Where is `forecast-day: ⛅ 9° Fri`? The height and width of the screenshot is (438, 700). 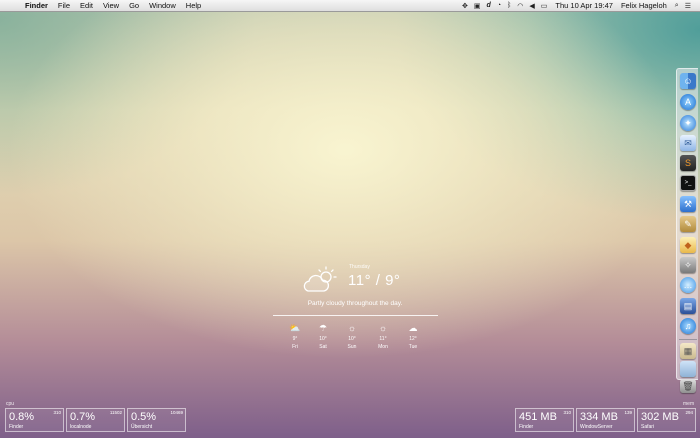
forecast-day: ⛅ 9° Fri is located at coordinates (295, 336).